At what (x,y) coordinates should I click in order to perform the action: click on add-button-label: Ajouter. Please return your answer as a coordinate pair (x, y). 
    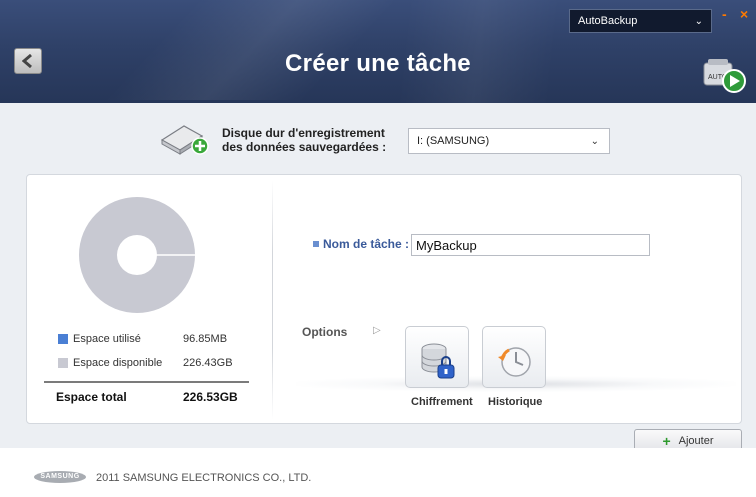
    Looking at the image, I should click on (696, 441).